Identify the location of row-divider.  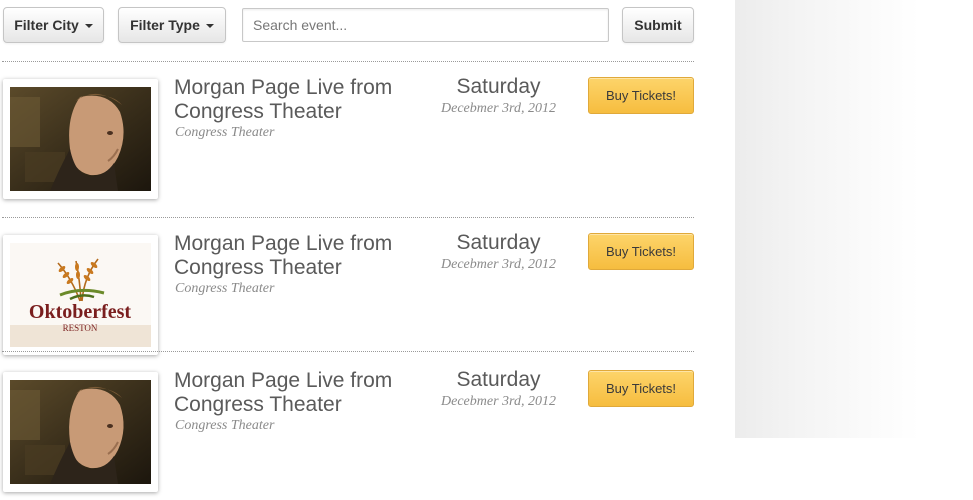
(348, 351).